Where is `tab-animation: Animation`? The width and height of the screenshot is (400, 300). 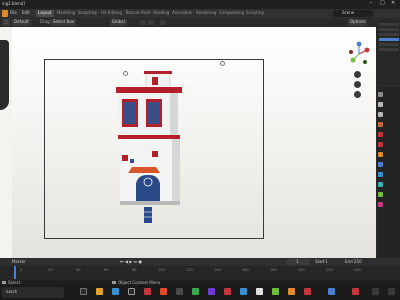 tab-animation: Animation is located at coordinates (182, 13).